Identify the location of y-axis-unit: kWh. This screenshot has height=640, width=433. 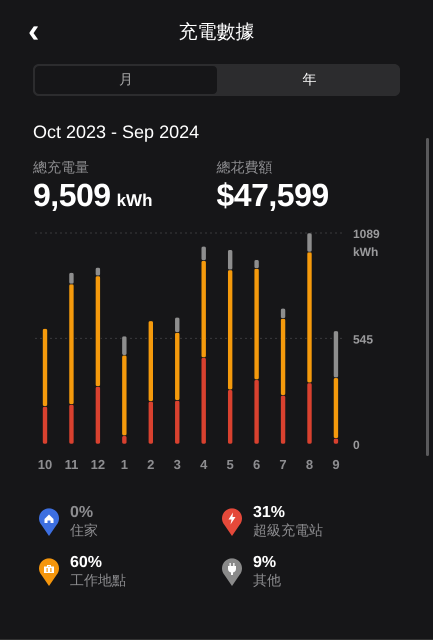
(365, 252).